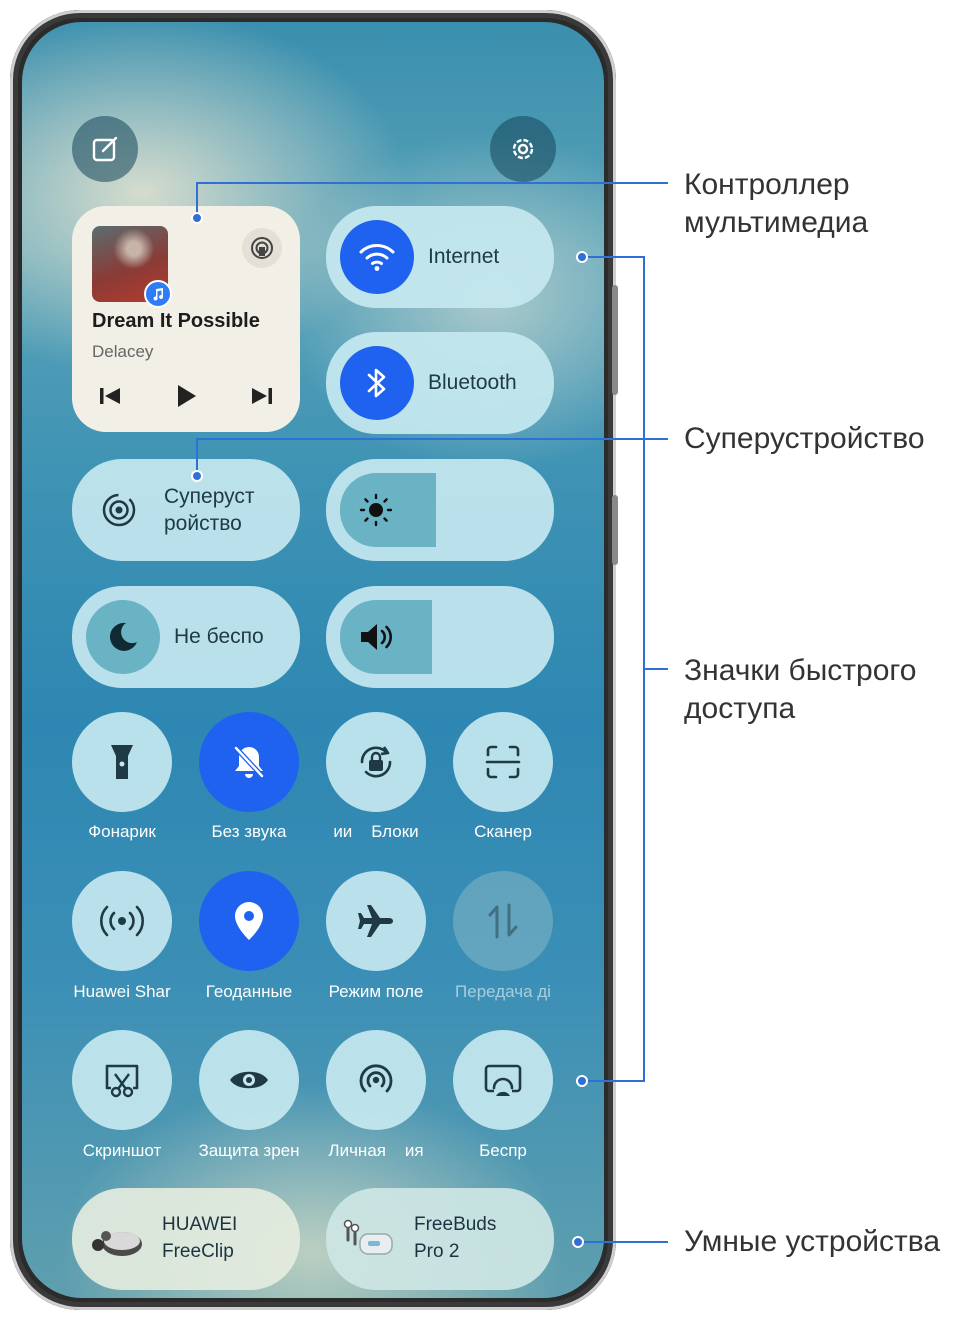 This screenshot has height=1317, width=978. I want to click on scanner-icon, so click(503, 762).